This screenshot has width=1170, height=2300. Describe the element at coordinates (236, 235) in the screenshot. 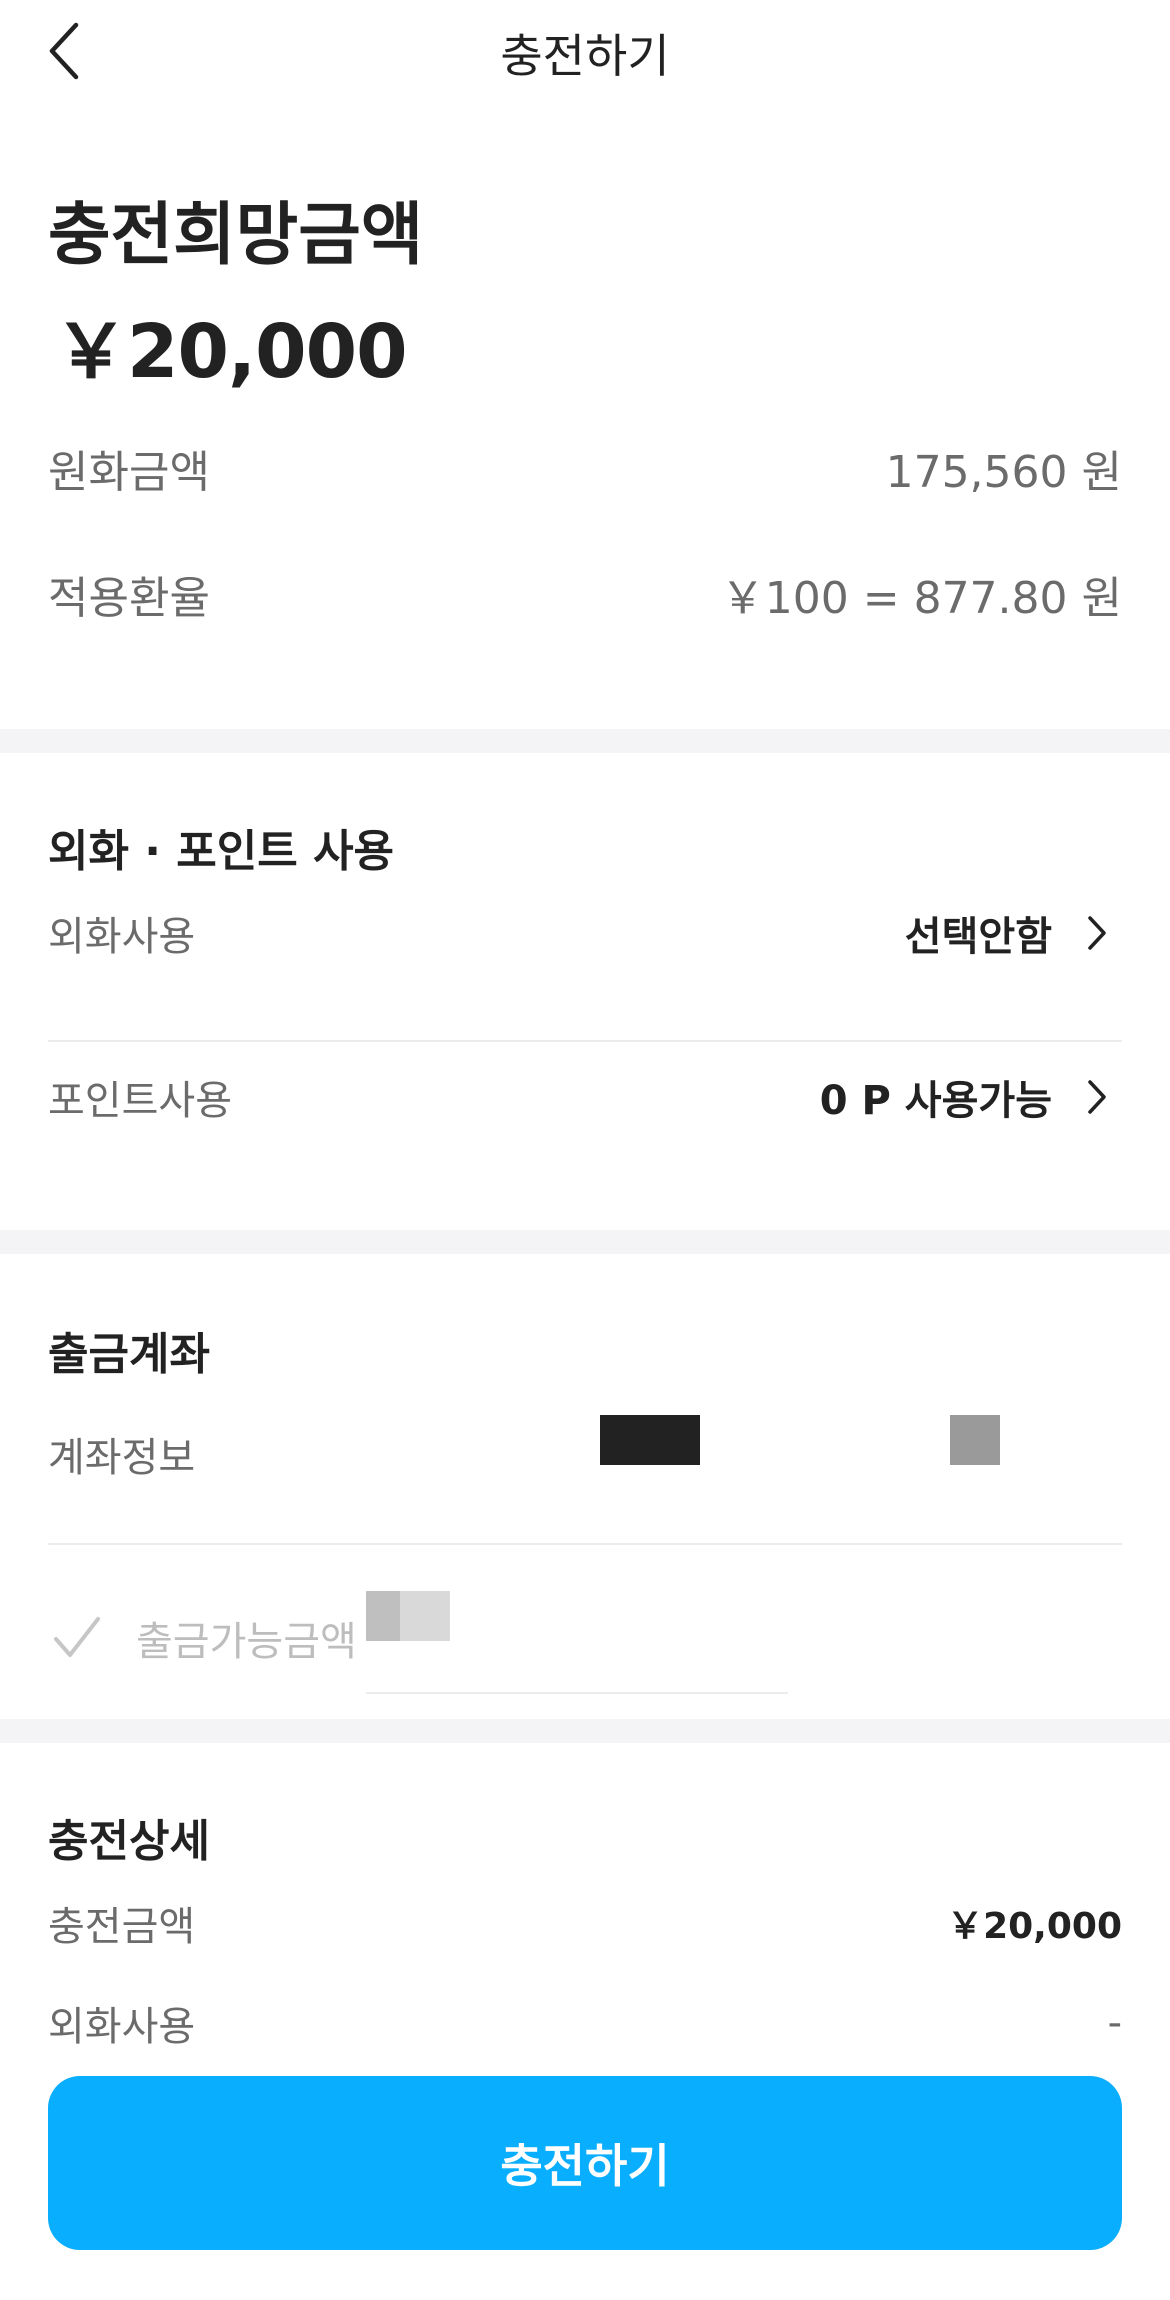

I see `amount-label: 충전희망금액` at that location.